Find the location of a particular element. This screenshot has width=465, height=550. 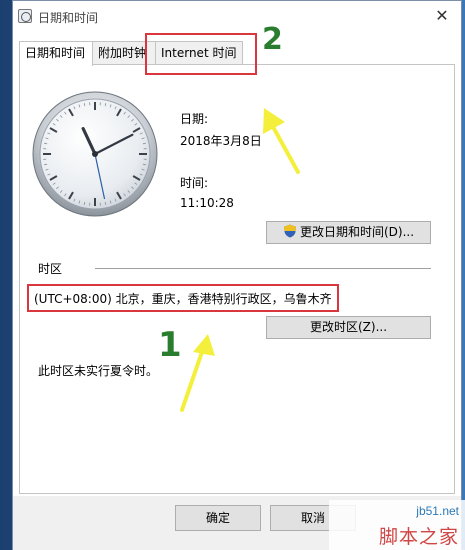

close-icon: ✕ is located at coordinates (442, 16).